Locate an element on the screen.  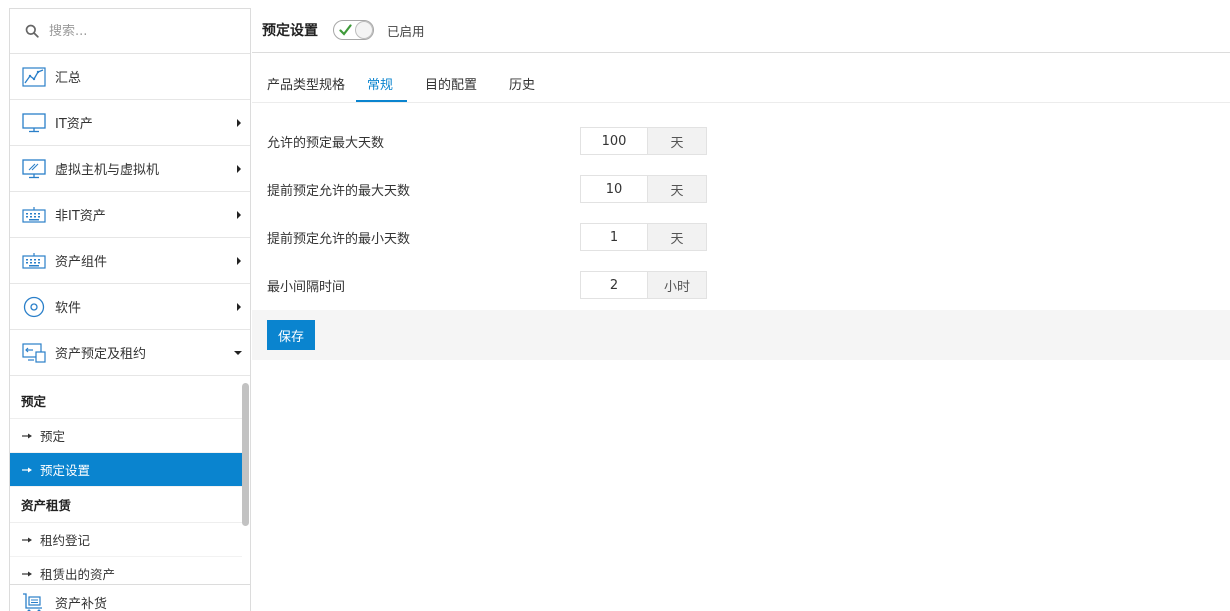
caret-down-icon is located at coordinates (238, 352).